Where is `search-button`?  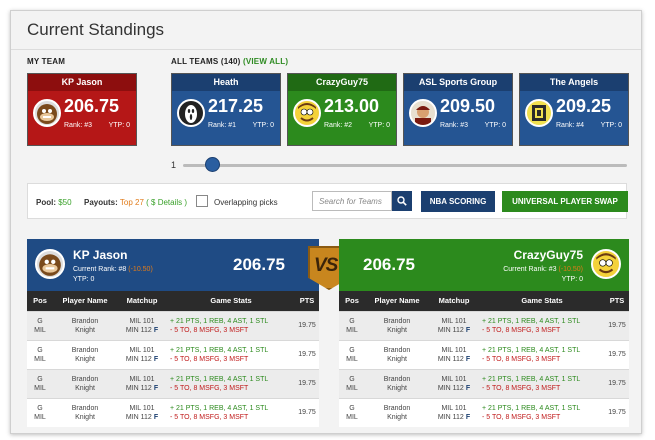 search-button is located at coordinates (402, 201).